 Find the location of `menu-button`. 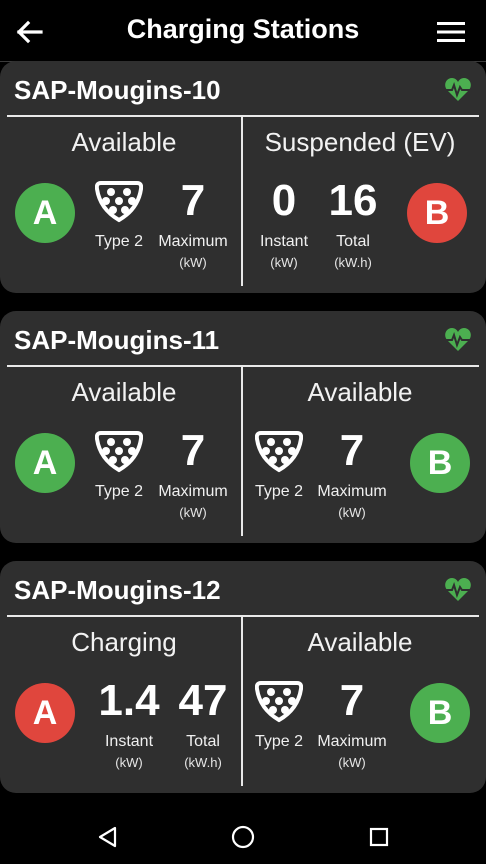

menu-button is located at coordinates (451, 32).